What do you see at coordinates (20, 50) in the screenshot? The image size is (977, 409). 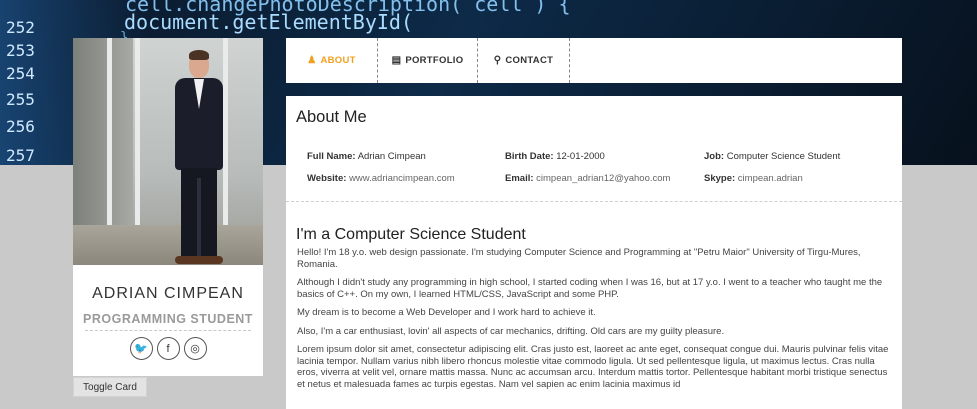 I see `line-number: 253` at bounding box center [20, 50].